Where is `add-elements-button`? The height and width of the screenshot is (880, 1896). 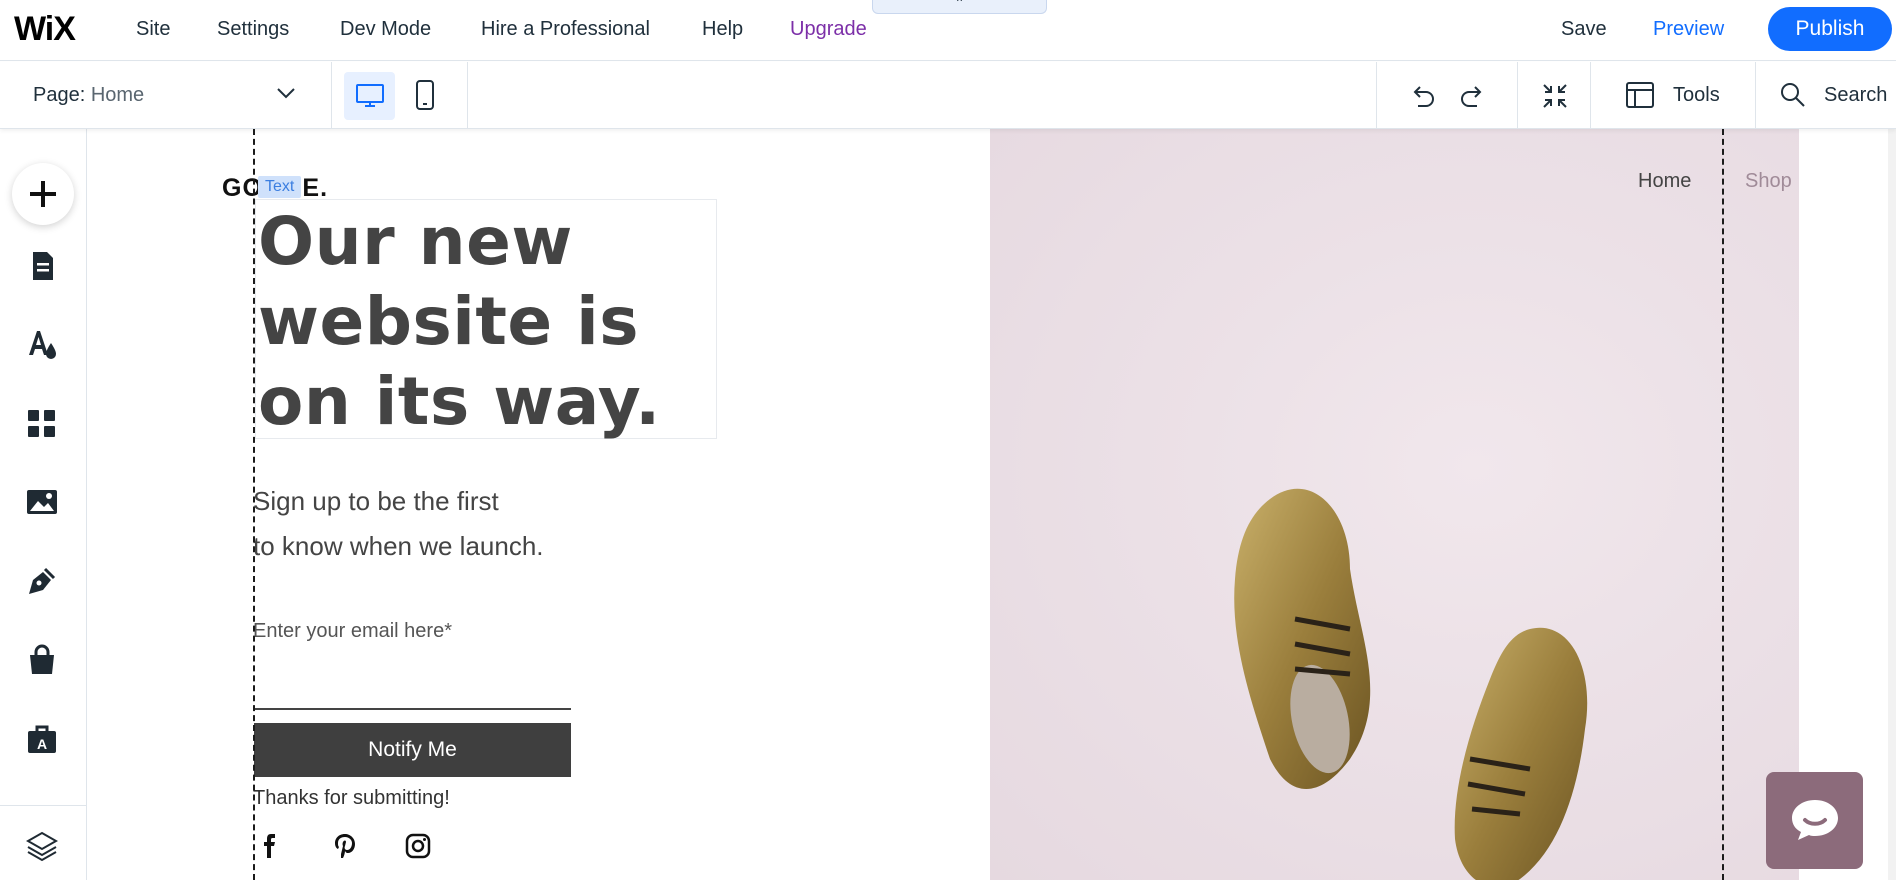 add-elements-button is located at coordinates (43, 194).